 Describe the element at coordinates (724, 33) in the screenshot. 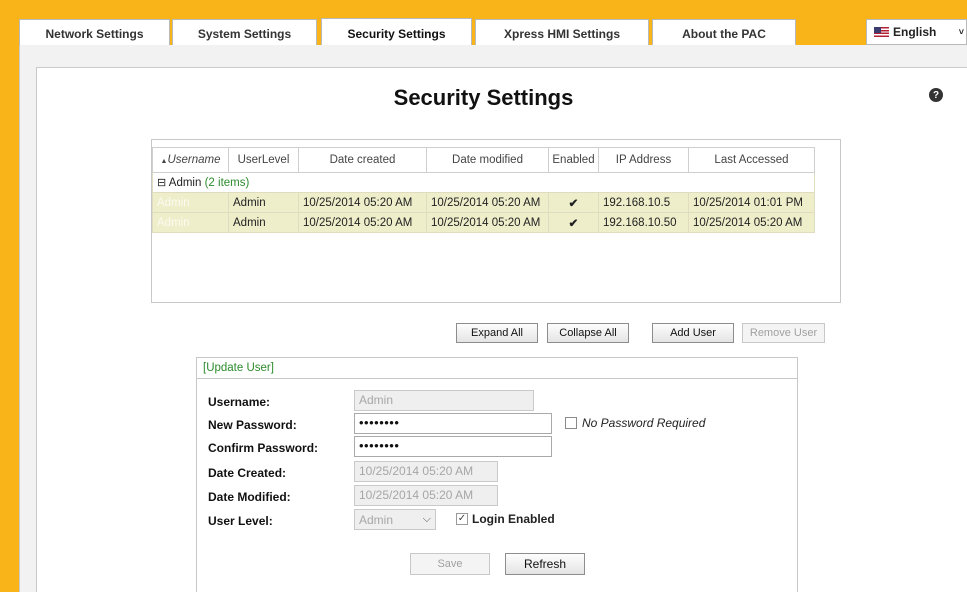

I see `tab-about-the-pac: About the PAC` at that location.